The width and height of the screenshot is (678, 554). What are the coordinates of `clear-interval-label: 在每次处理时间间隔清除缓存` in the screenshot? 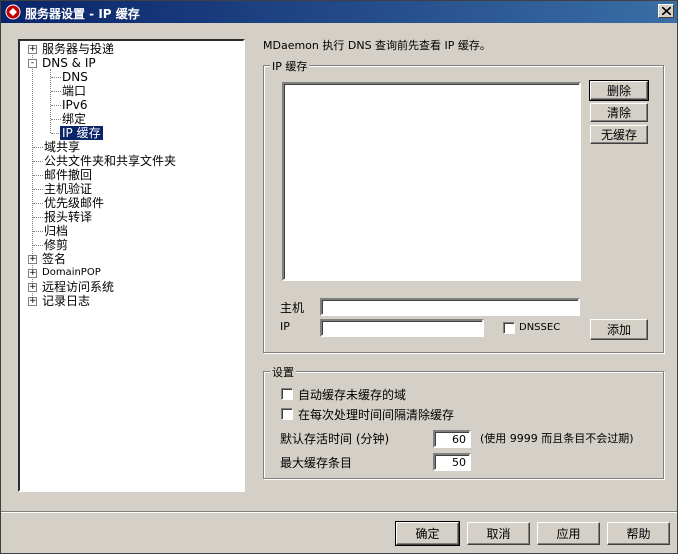 It's located at (376, 415).